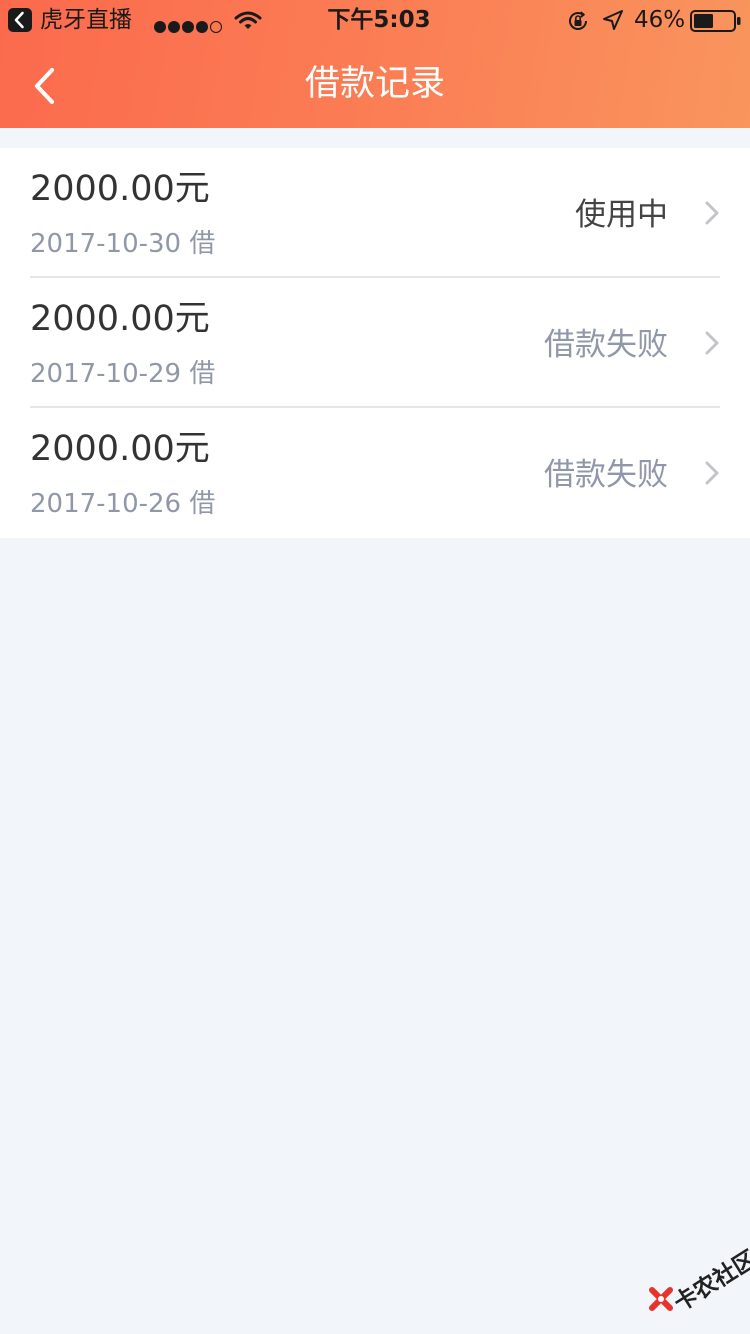 This screenshot has height=1334, width=750. What do you see at coordinates (660, 20) in the screenshot?
I see `battery-percentage: 46%` at bounding box center [660, 20].